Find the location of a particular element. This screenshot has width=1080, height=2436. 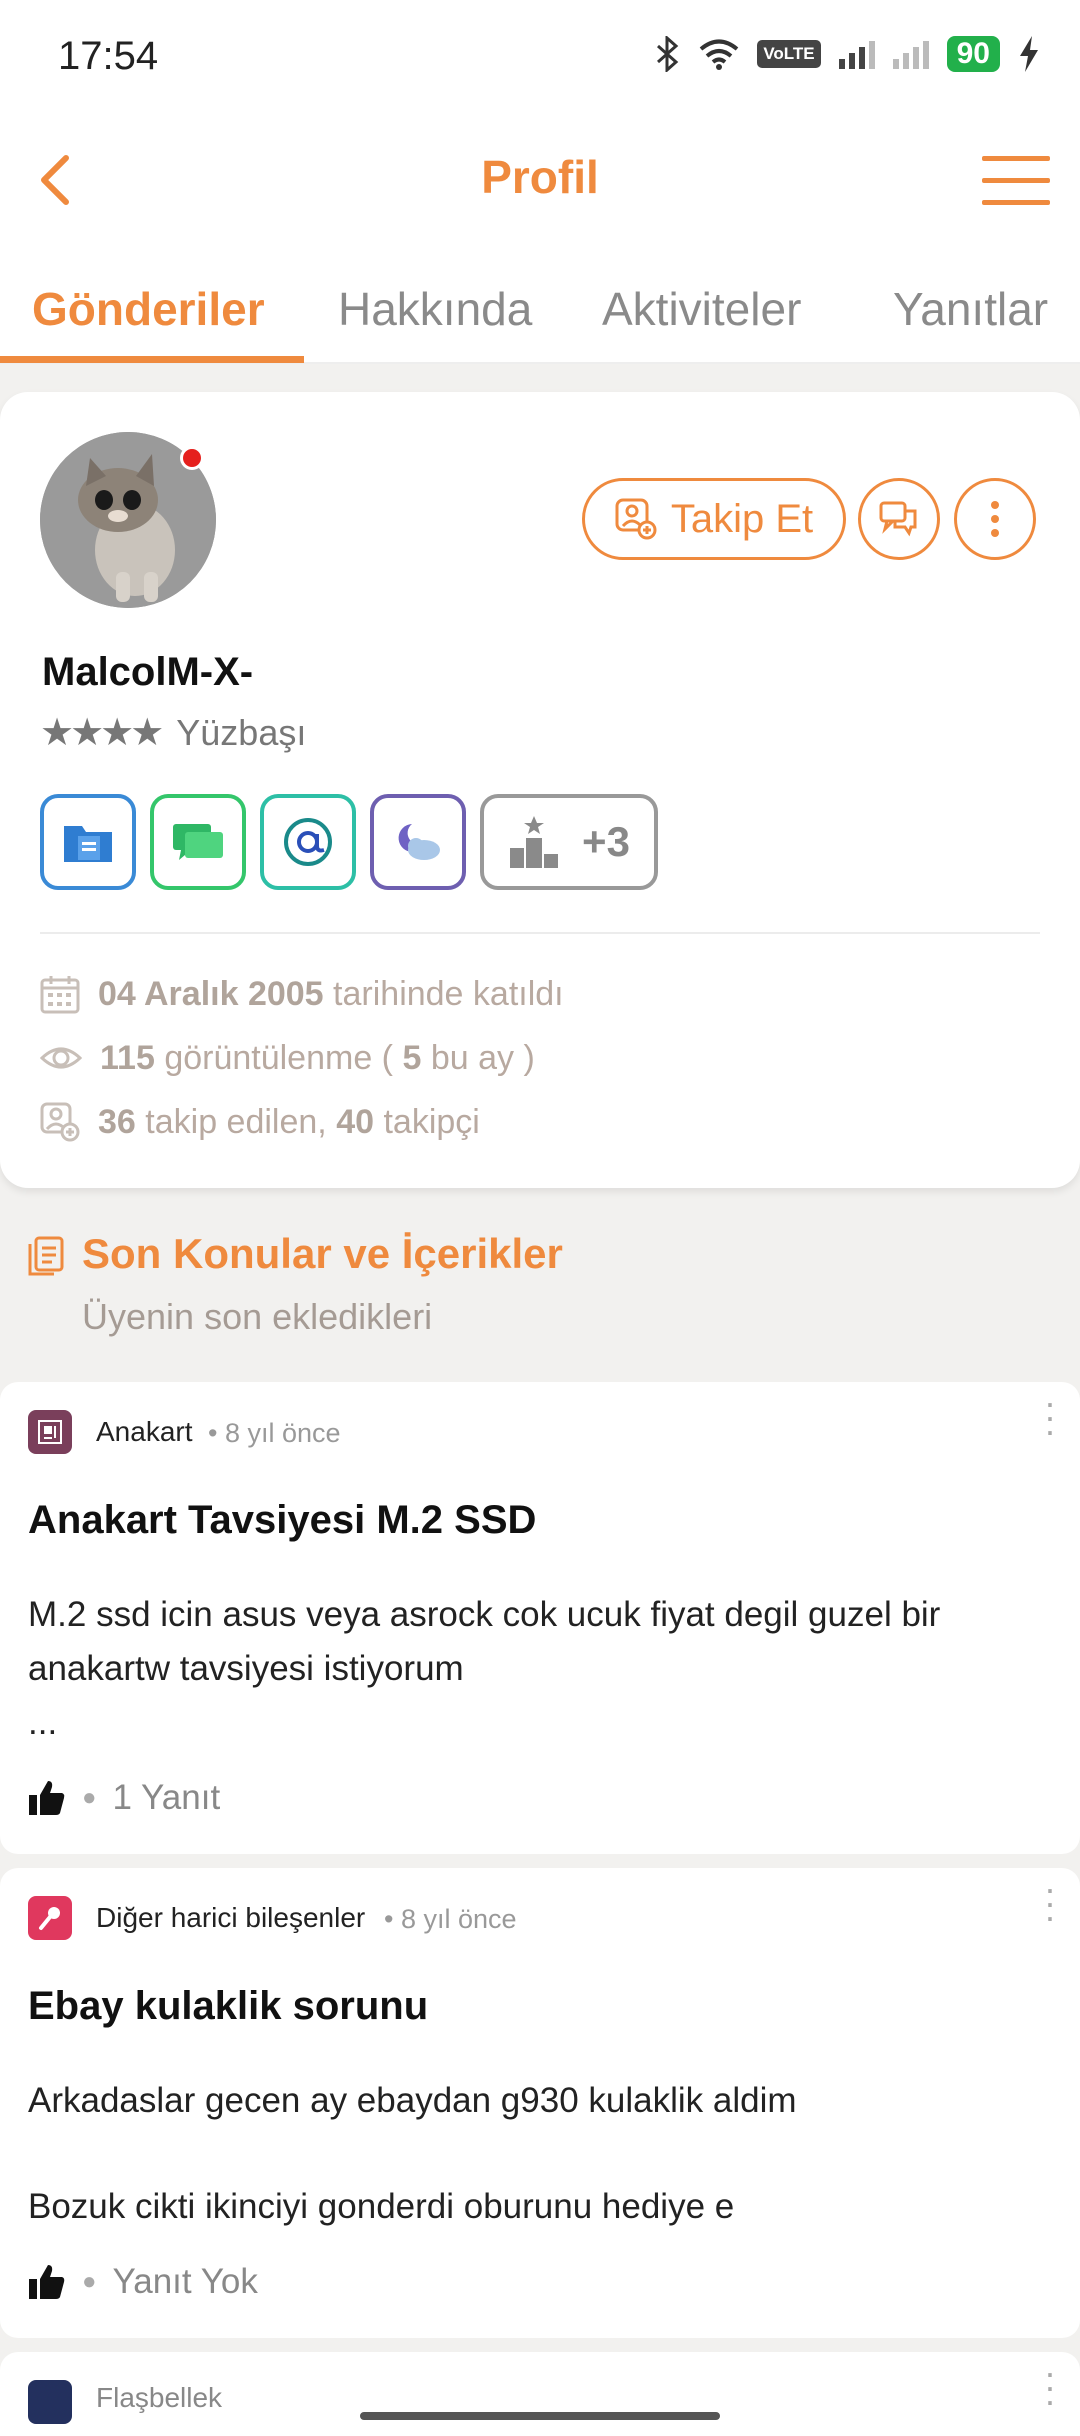

follow-button: Takip Et is located at coordinates (714, 519).